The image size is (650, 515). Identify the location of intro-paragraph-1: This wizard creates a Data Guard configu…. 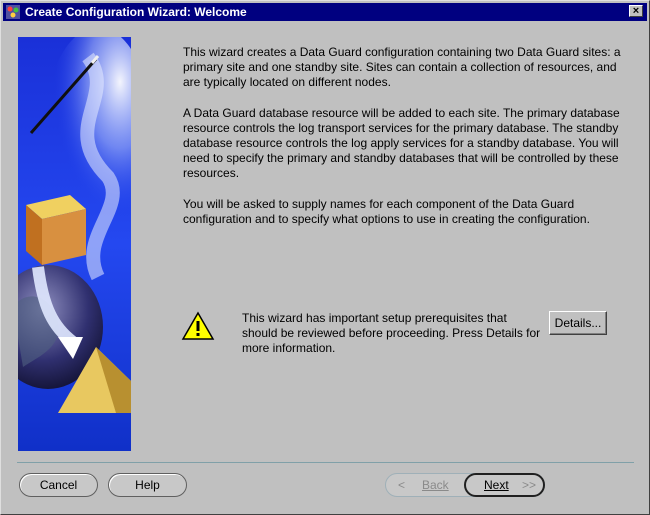
(402, 67).